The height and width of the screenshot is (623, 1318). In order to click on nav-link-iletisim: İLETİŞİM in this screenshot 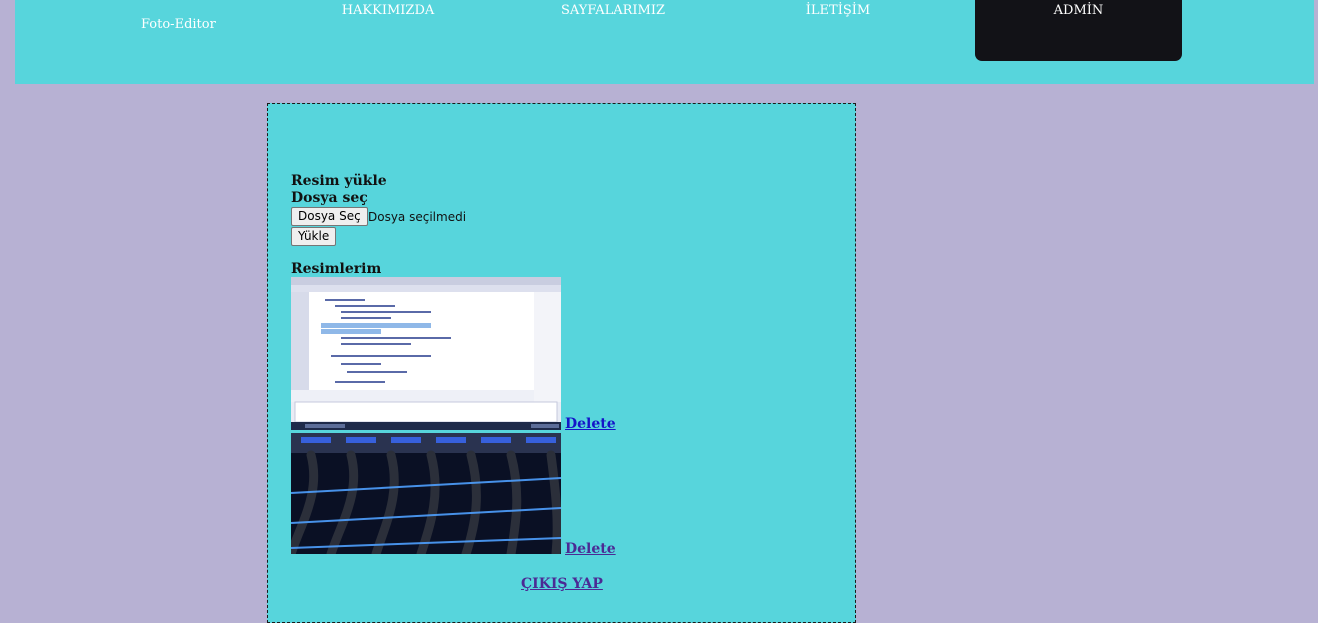, I will do `click(838, 10)`.